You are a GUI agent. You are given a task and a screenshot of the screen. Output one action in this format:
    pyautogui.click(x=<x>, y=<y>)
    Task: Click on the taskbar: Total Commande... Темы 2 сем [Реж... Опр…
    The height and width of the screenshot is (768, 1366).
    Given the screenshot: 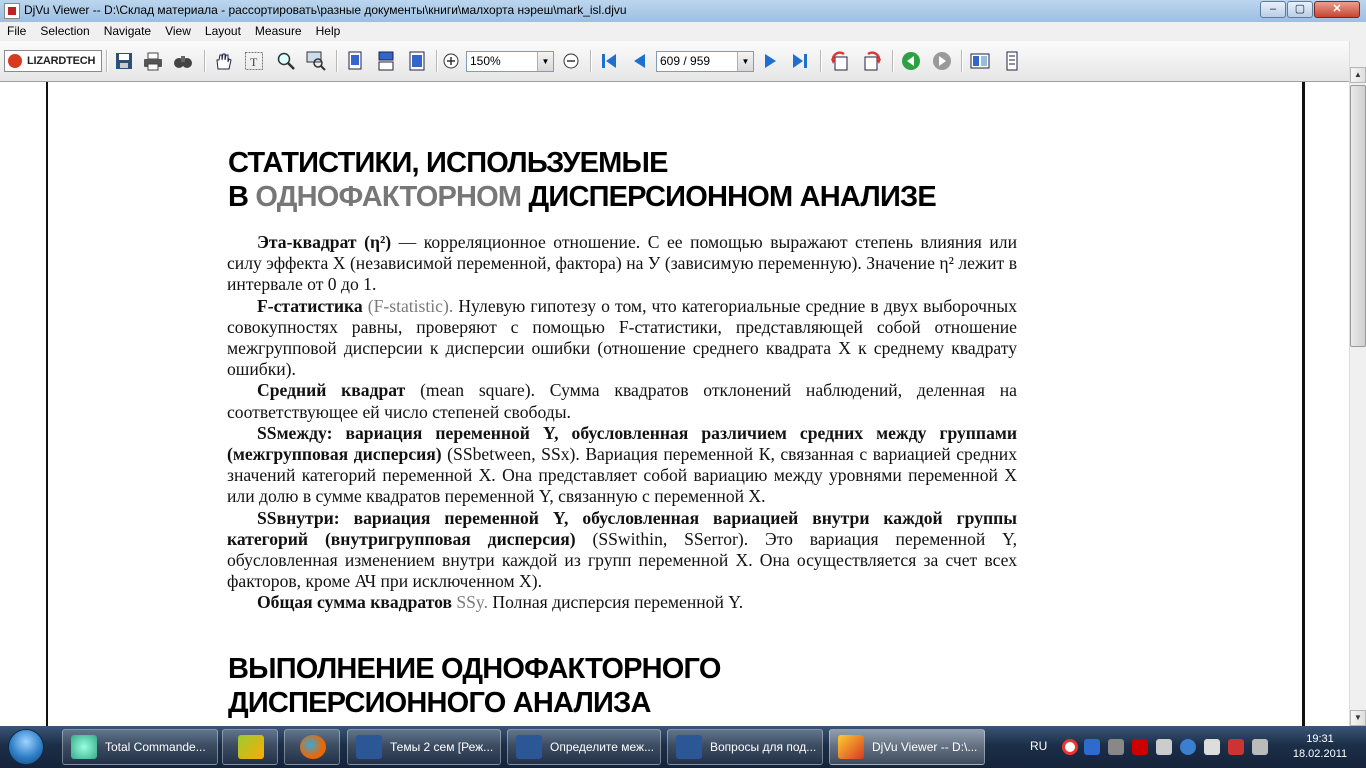 What is the action you would take?
    pyautogui.click(x=683, y=747)
    